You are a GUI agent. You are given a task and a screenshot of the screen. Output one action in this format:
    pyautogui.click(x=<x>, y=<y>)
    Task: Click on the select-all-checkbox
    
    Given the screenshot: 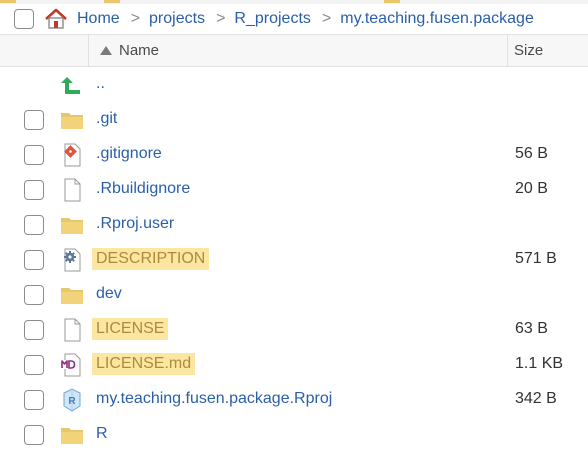 What is the action you would take?
    pyautogui.click(x=24, y=19)
    